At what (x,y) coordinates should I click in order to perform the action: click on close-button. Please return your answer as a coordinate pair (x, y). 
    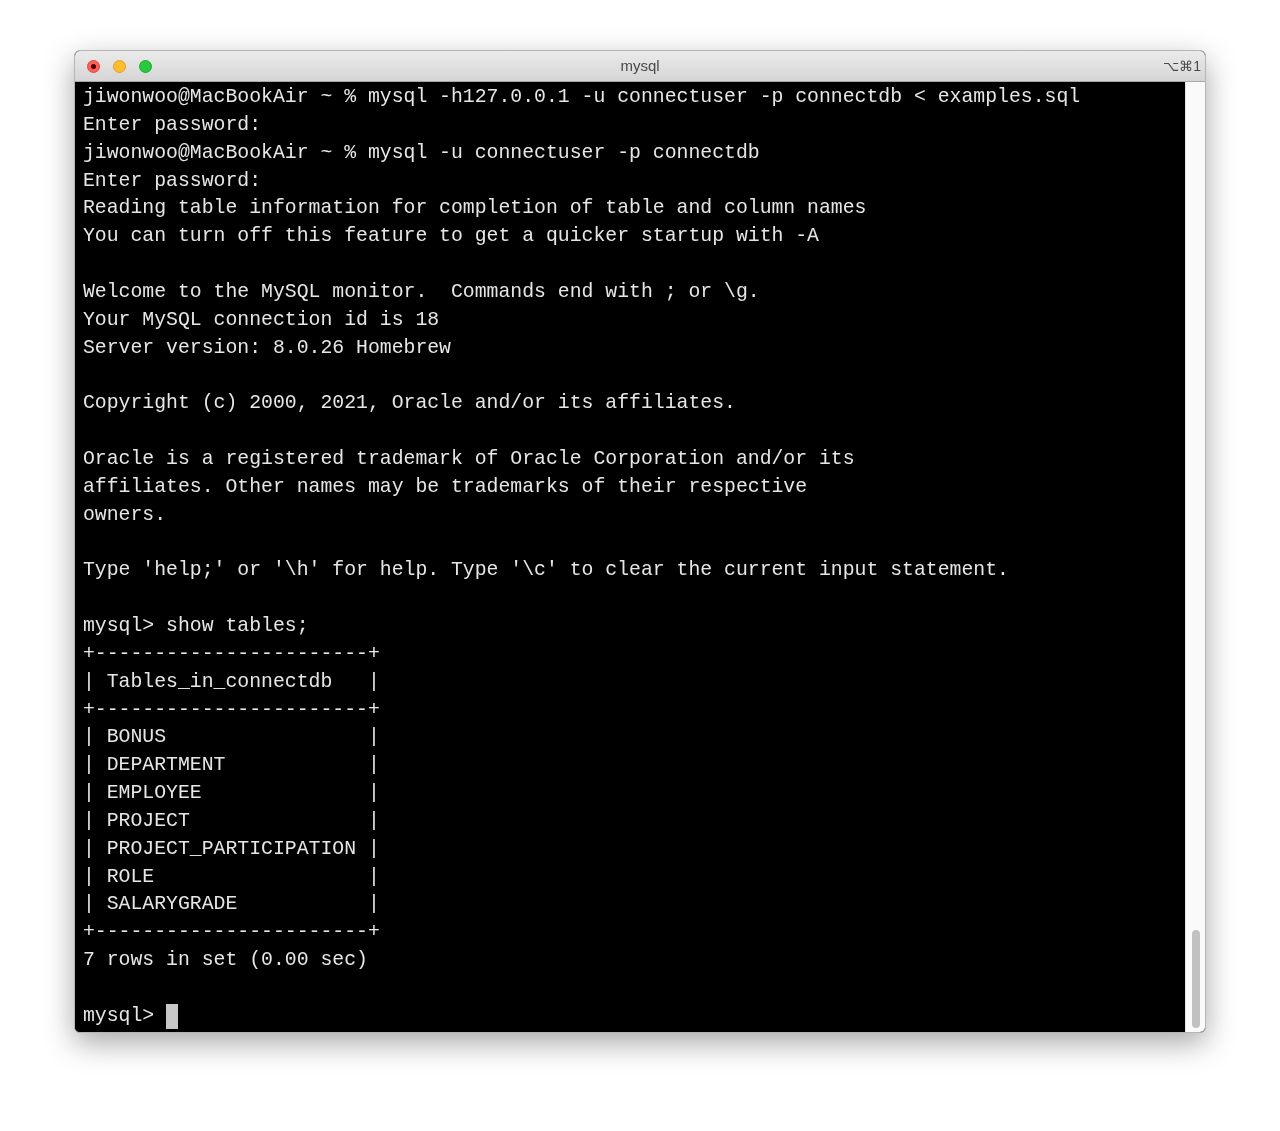
    Looking at the image, I should click on (93, 66).